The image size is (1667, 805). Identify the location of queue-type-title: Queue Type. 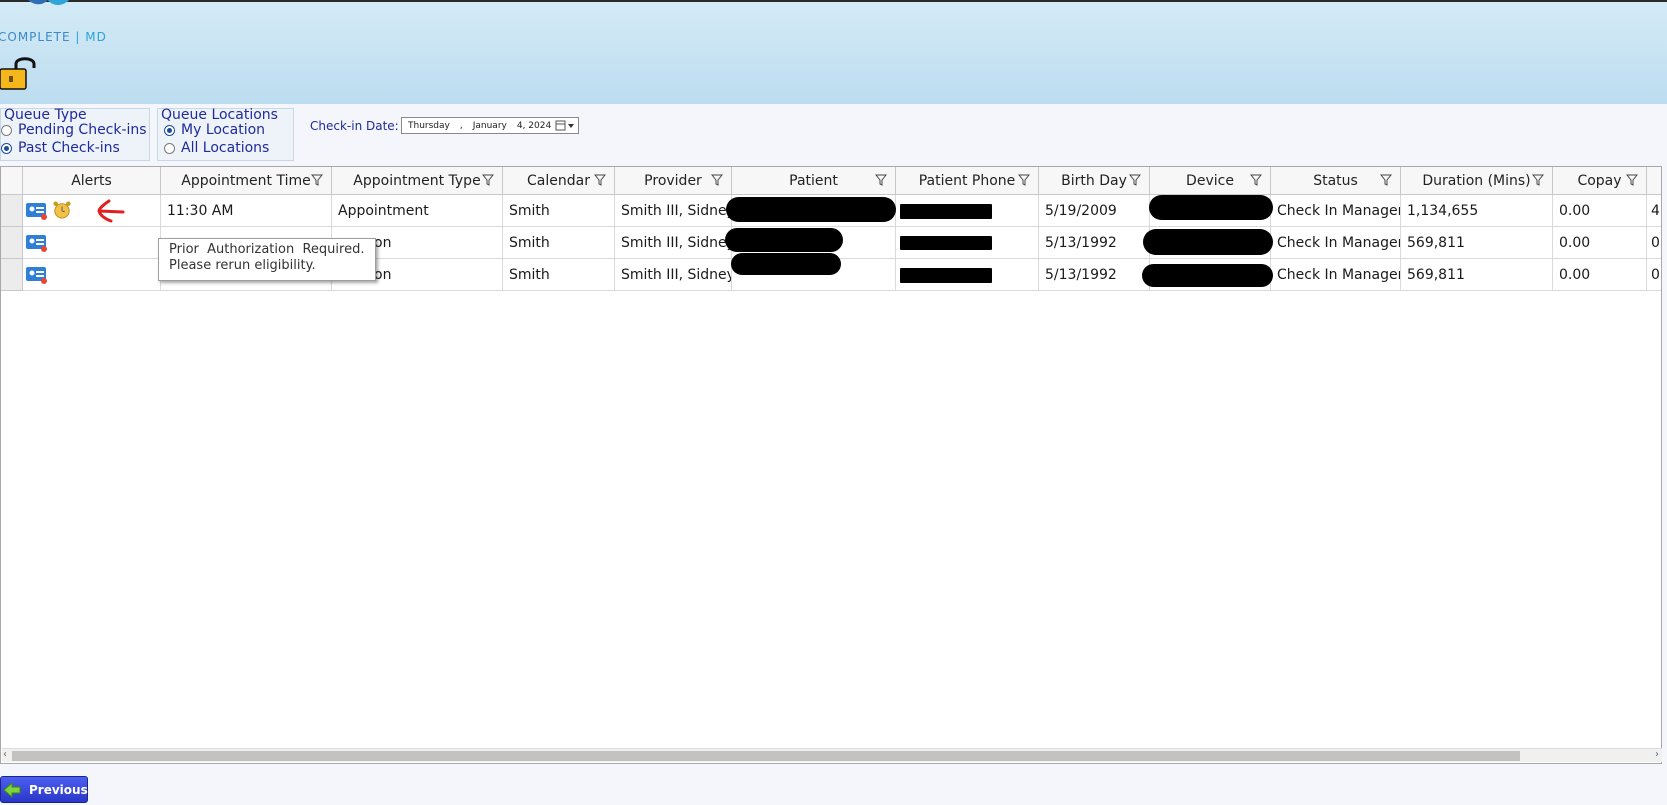
(45, 115).